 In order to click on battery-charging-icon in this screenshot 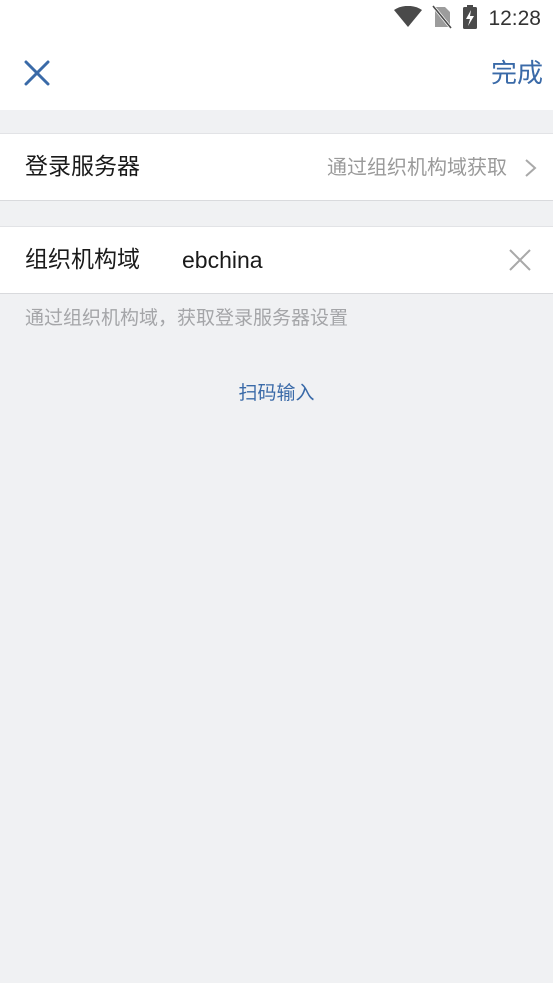, I will do `click(470, 19)`.